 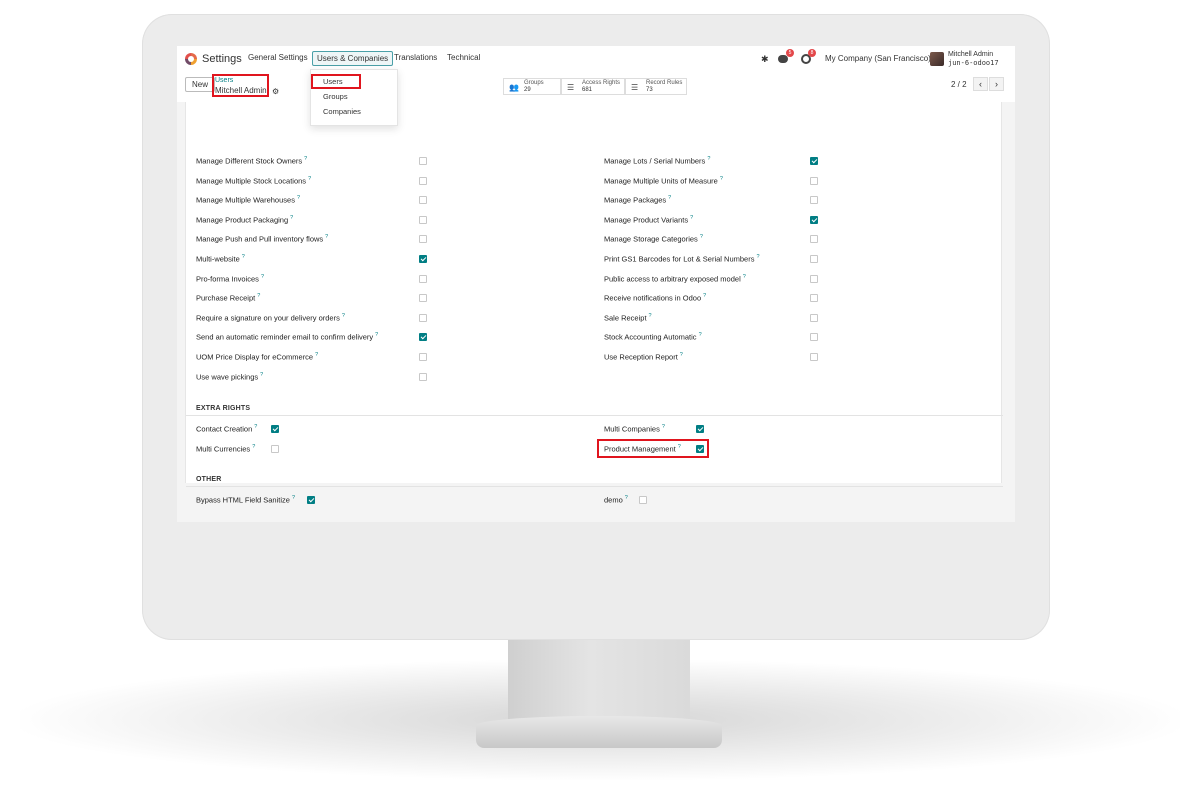 I want to click on field-label-text: Manage Product Packaging, so click(x=242, y=220).